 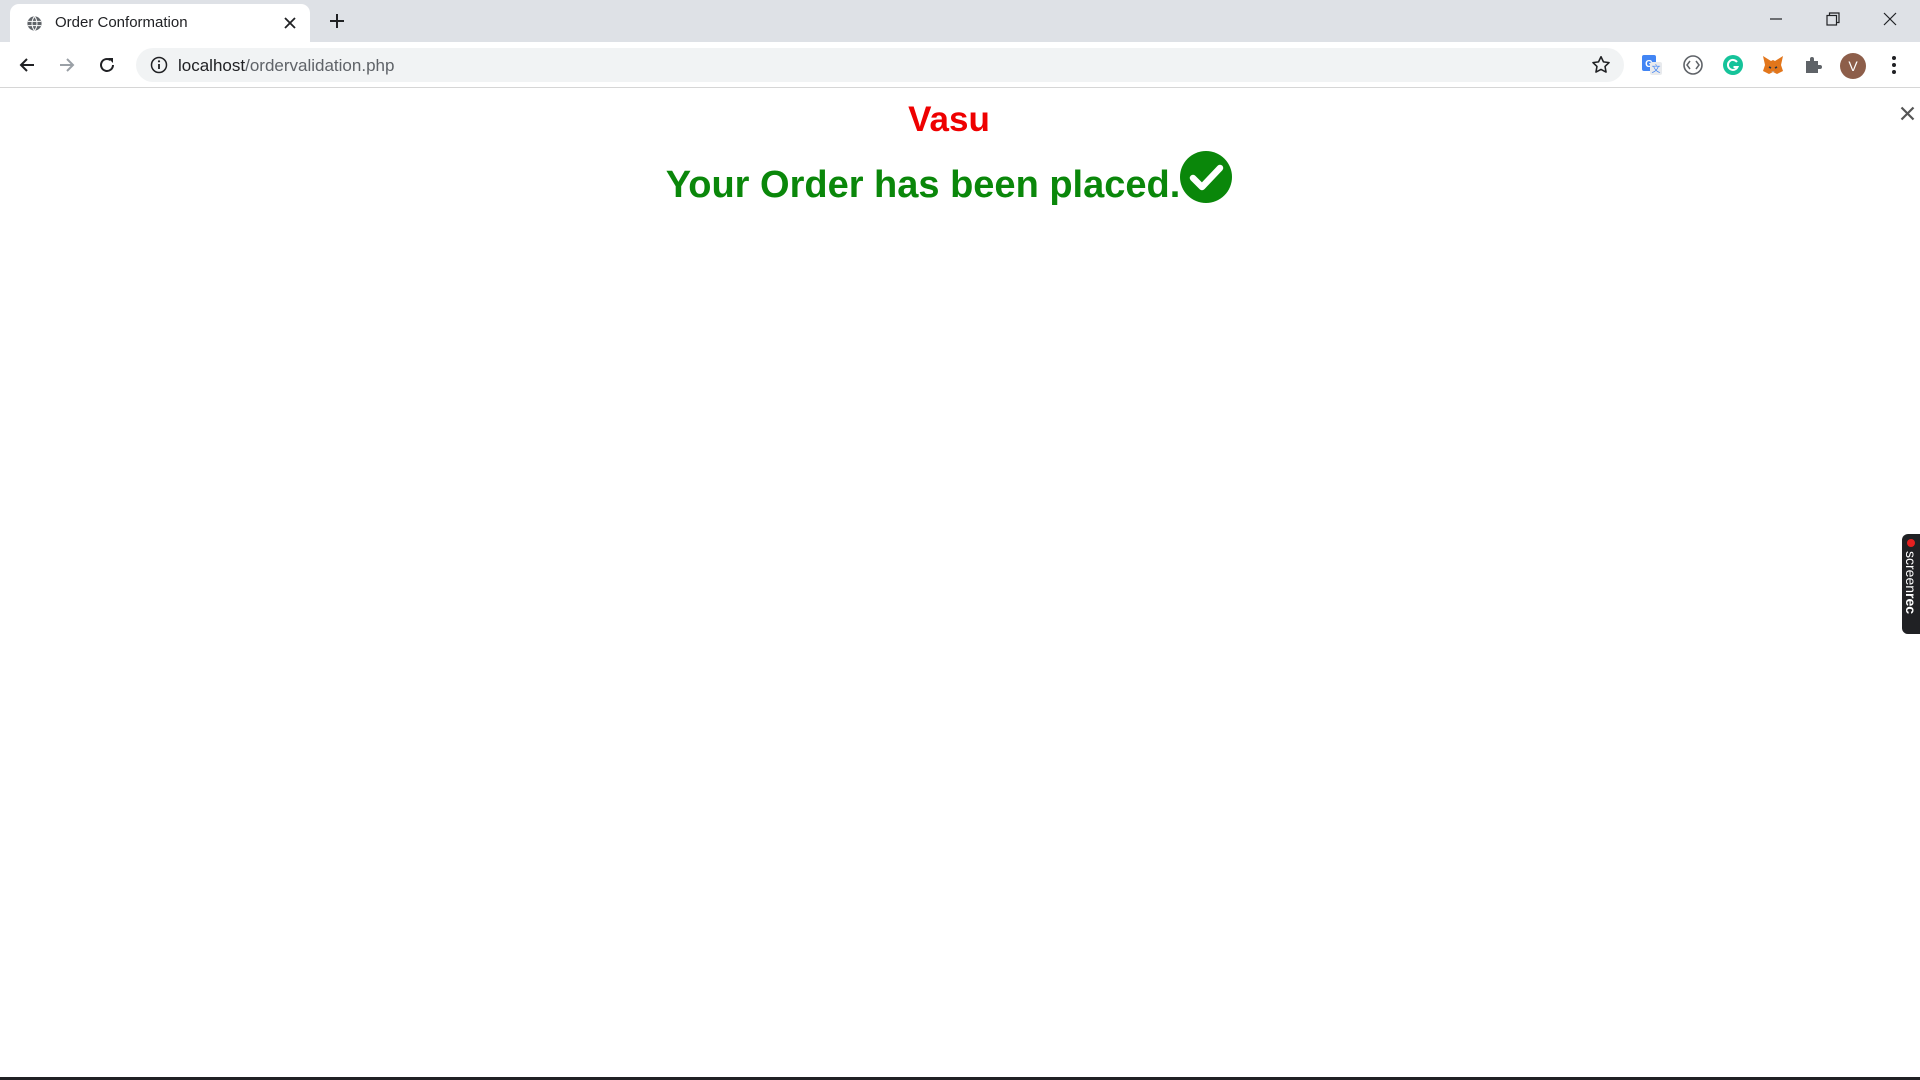 I want to click on screenrec-widget: screenrec, so click(x=1911, y=584).